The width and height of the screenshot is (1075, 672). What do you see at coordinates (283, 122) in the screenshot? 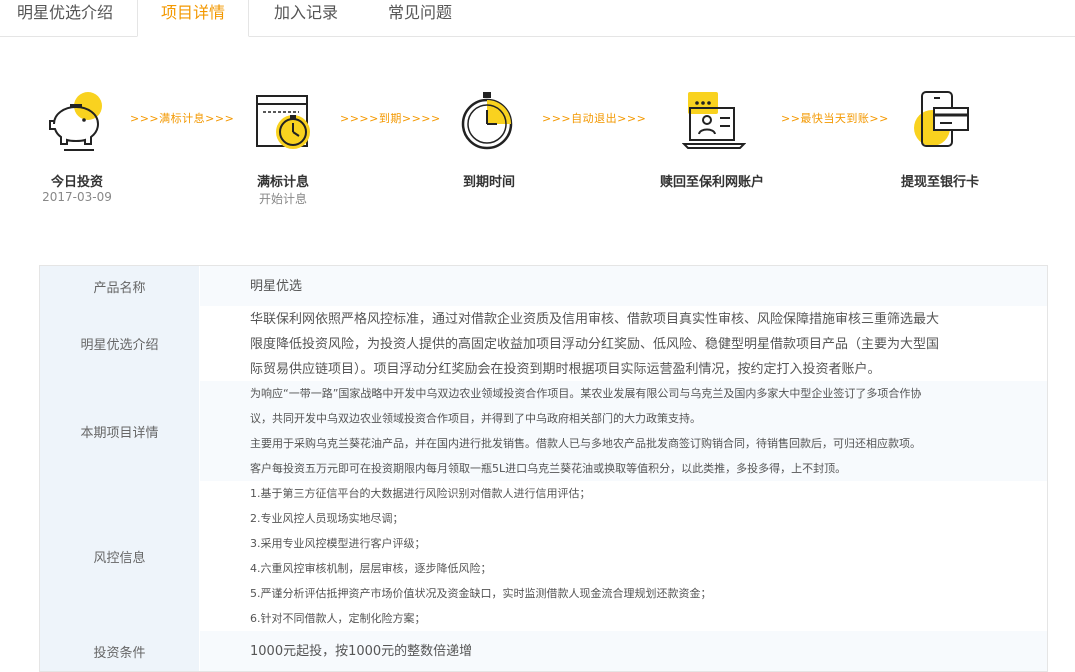
I see `web-stopwatch-icon` at bounding box center [283, 122].